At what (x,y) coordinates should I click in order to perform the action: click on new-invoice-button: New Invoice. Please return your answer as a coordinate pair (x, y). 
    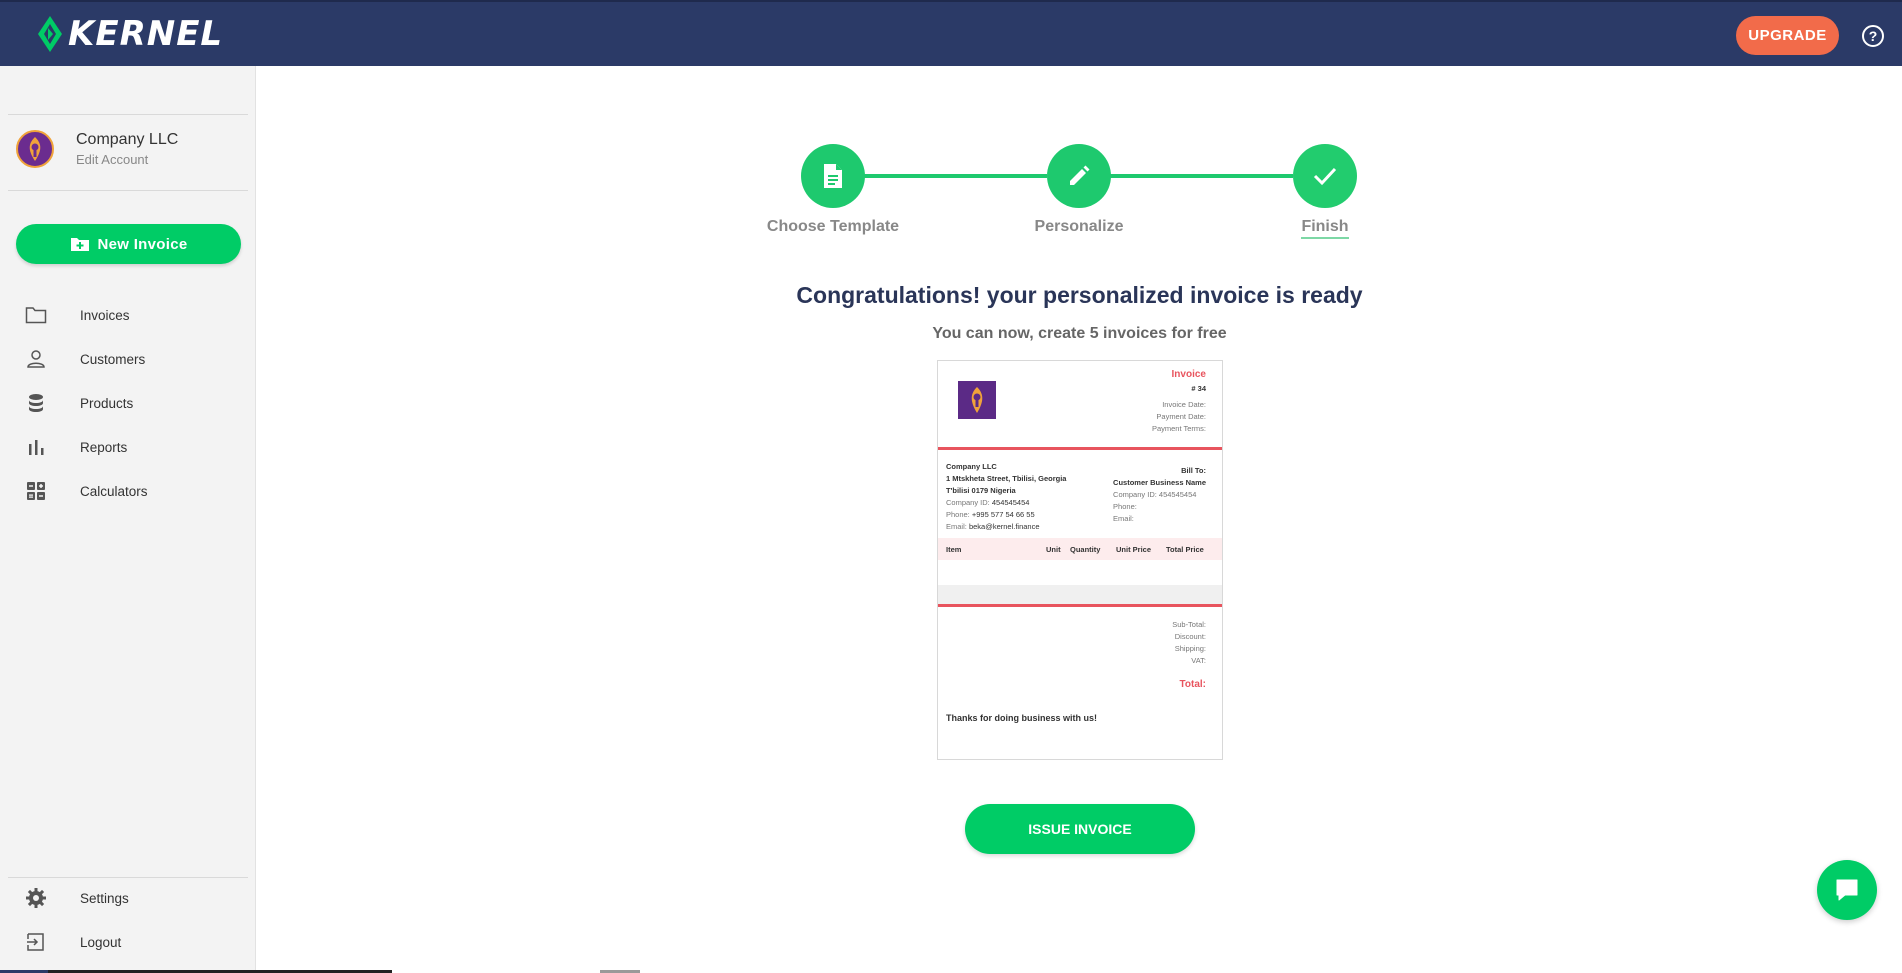
    Looking at the image, I should click on (128, 244).